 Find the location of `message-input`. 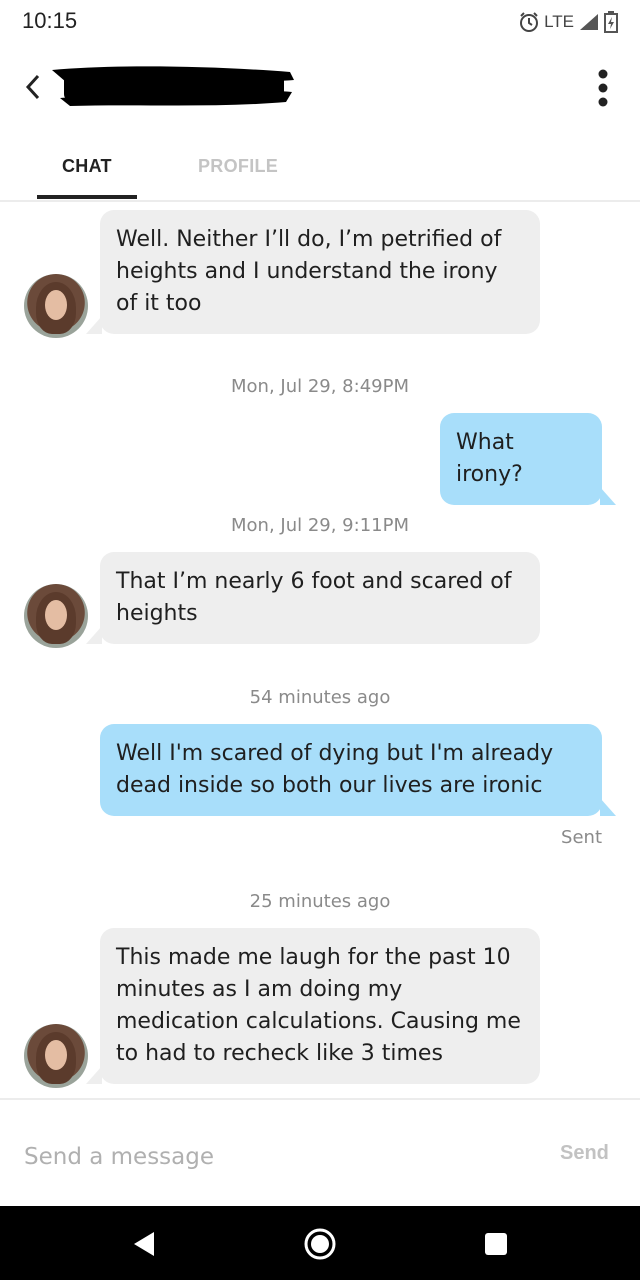

message-input is located at coordinates (244, 1157).